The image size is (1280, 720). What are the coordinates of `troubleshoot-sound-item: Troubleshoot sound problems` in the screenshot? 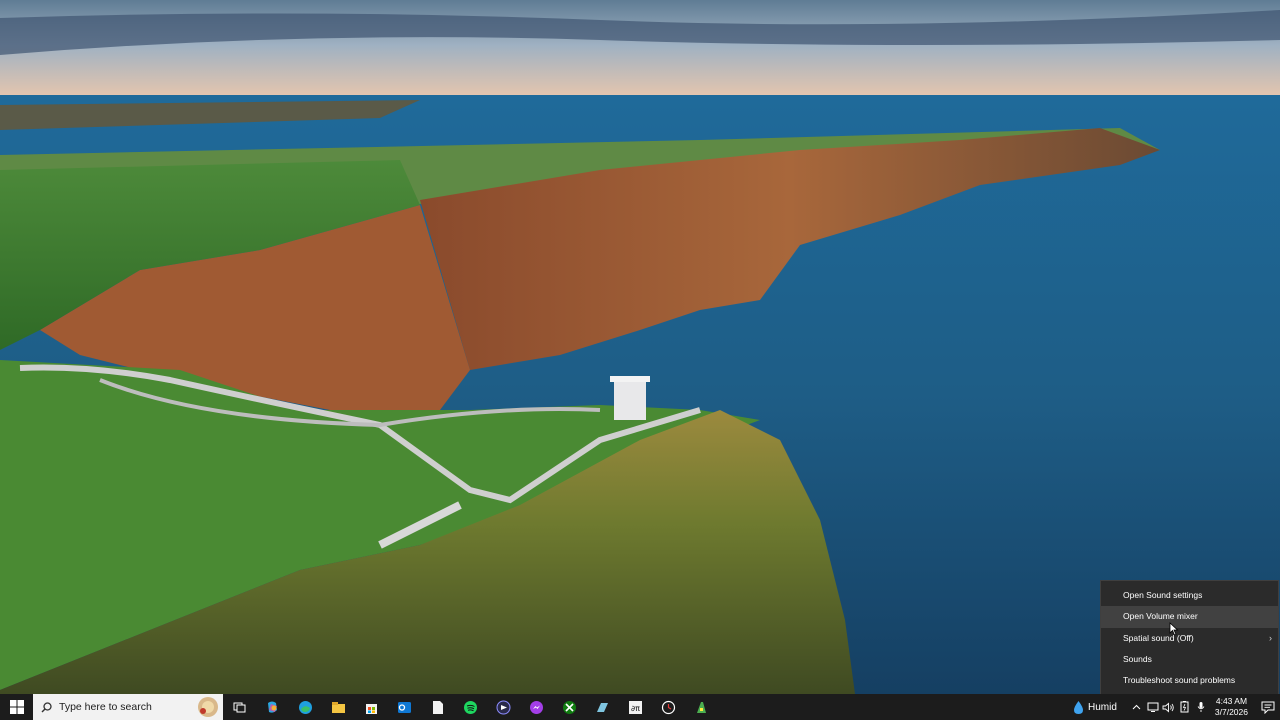 It's located at (1189, 680).